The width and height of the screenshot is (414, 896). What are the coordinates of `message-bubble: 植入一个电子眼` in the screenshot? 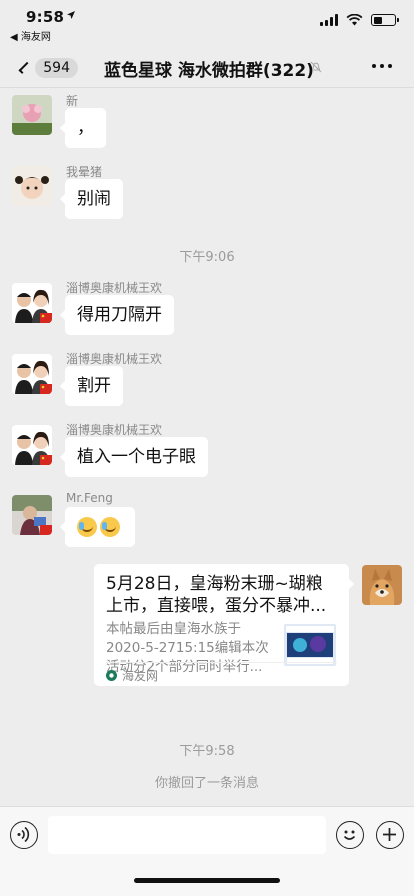 It's located at (134, 457).